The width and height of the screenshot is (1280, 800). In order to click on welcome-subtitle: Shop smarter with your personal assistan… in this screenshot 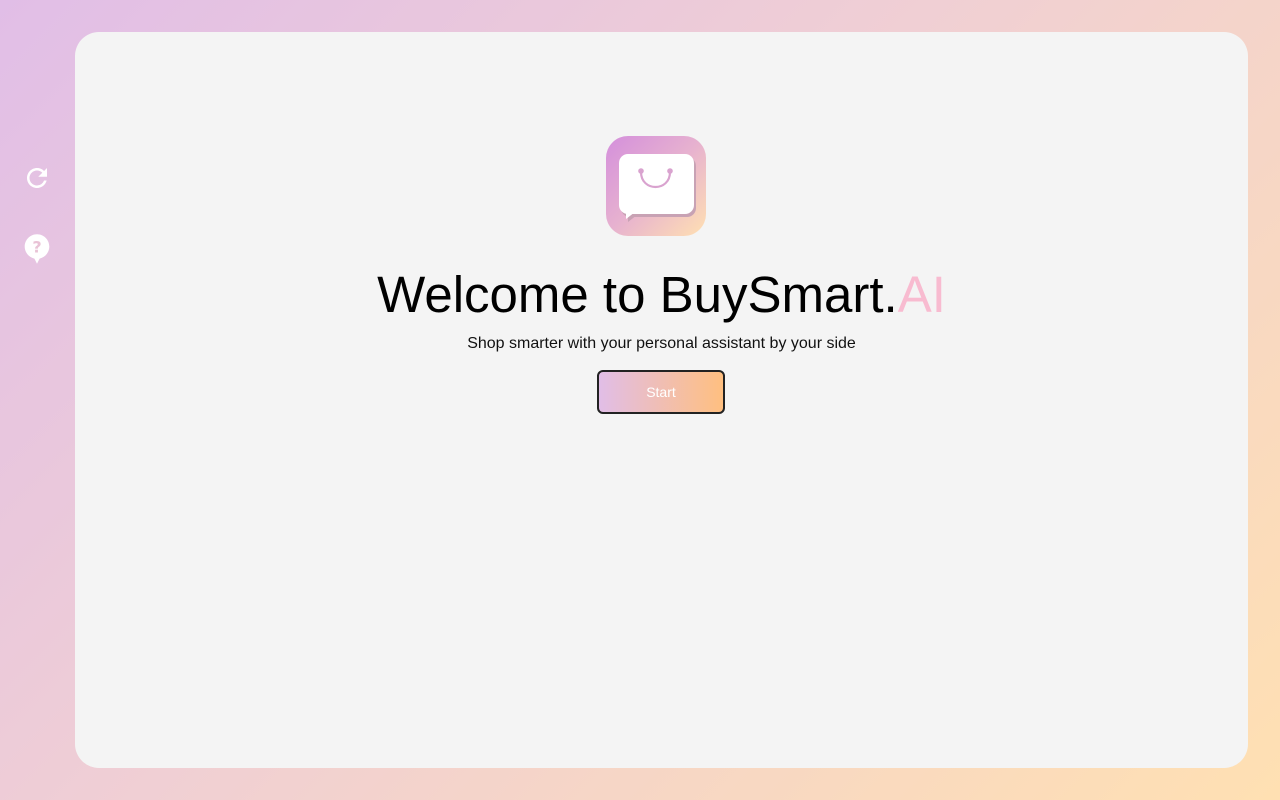, I will do `click(661, 343)`.